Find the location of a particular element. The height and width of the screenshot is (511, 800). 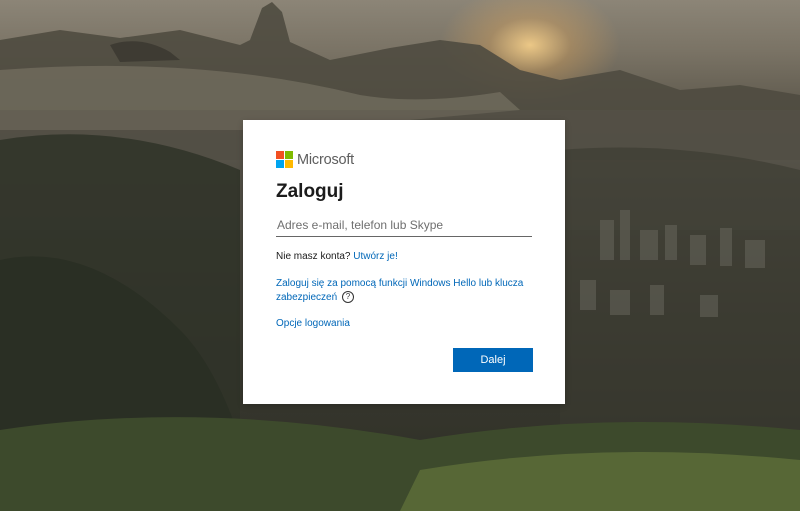

create-account-link: Utwórz je! is located at coordinates (375, 256).